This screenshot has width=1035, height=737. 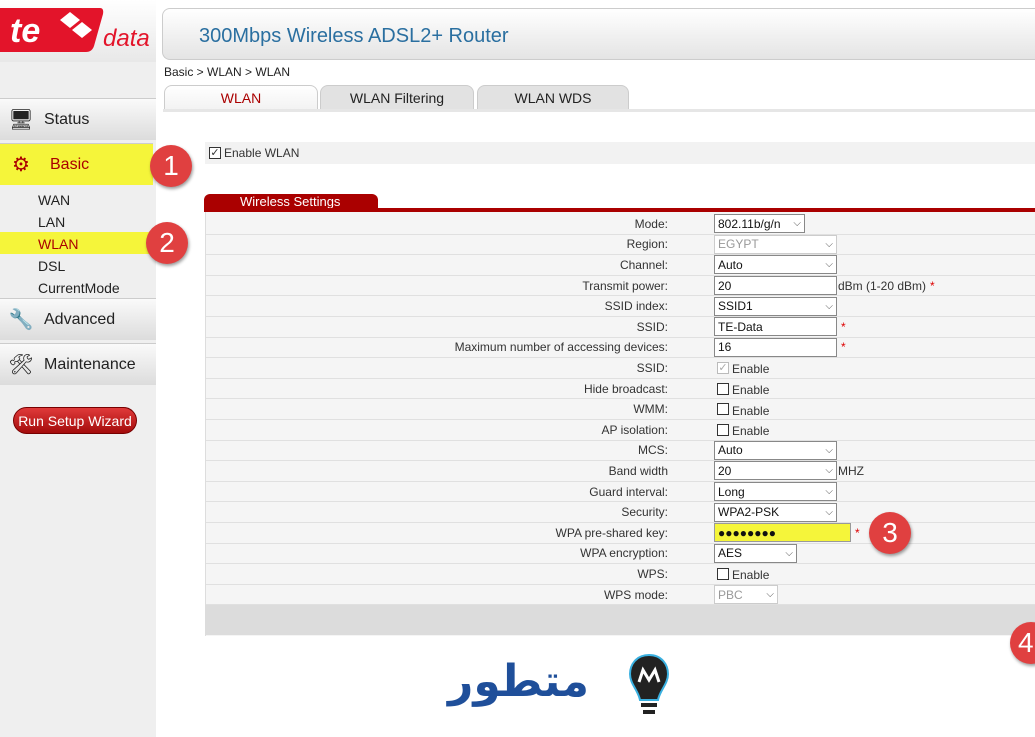 I want to click on dropdown-select: PBC ⌵, so click(x=746, y=595).